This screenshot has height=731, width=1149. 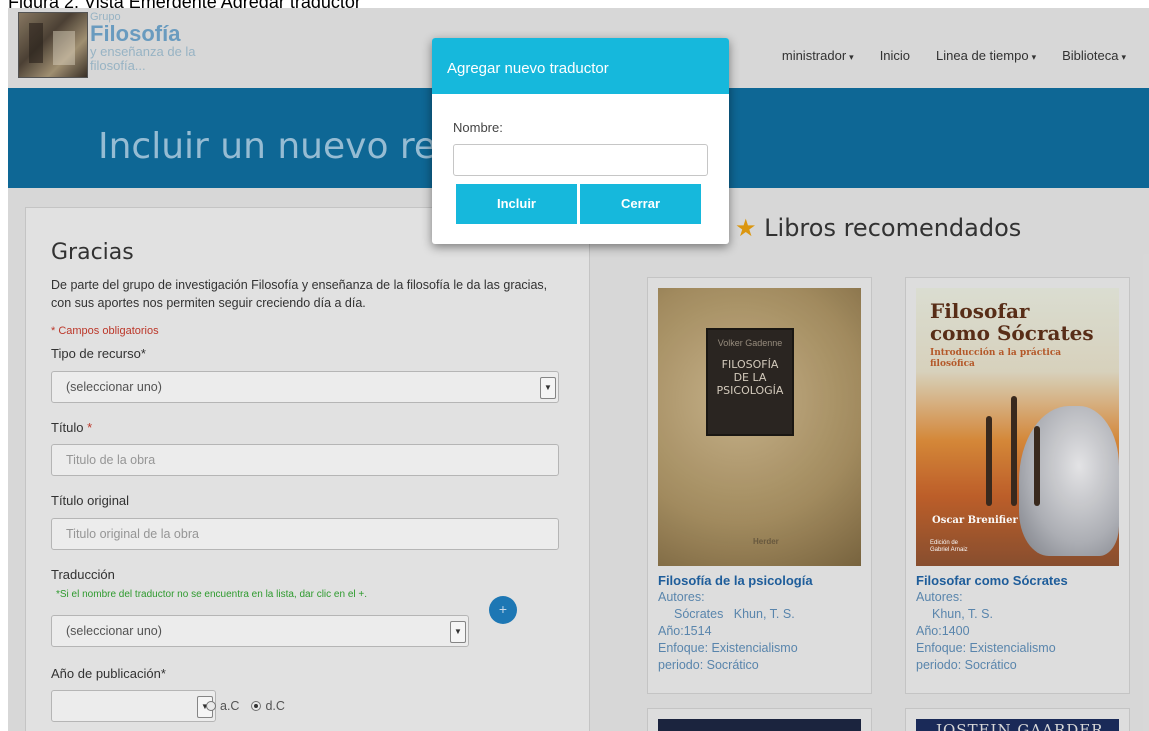 I want to click on include-button: Incluir, so click(x=516, y=204).